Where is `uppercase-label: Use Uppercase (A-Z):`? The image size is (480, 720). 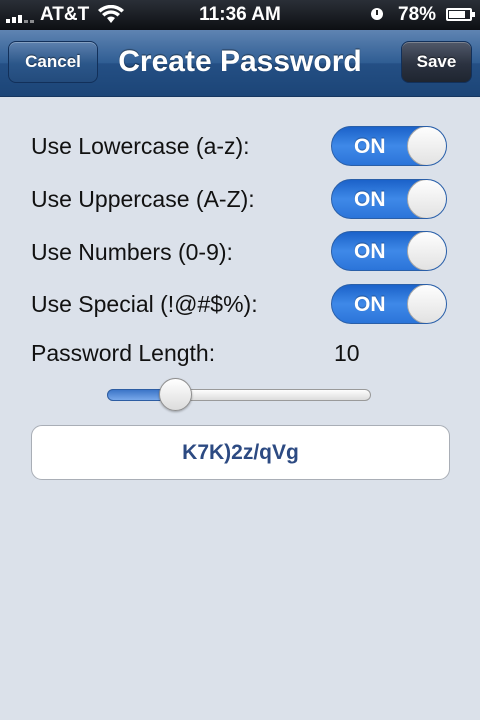 uppercase-label: Use Uppercase (A-Z): is located at coordinates (143, 199).